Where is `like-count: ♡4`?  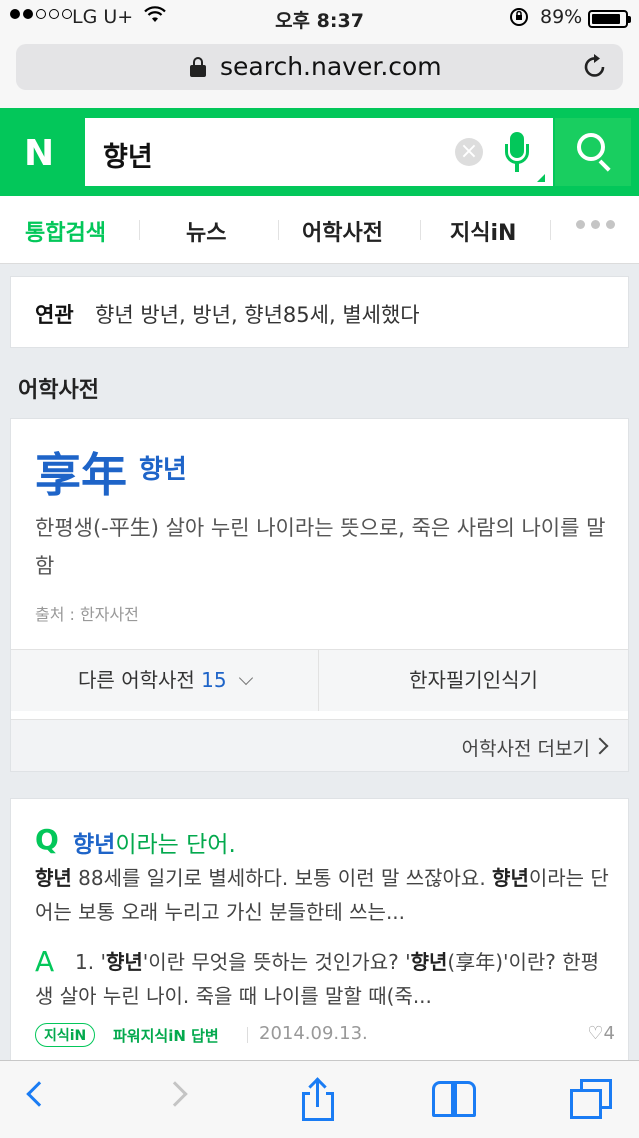
like-count: ♡4 is located at coordinates (601, 1033).